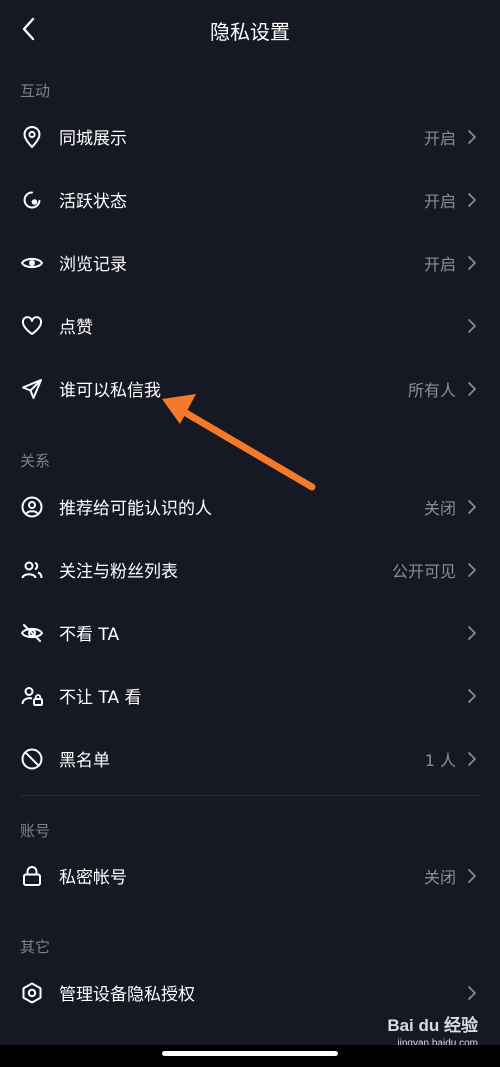  What do you see at coordinates (432, 1025) in the screenshot?
I see `watermark-logo: Bai du 经验` at bounding box center [432, 1025].